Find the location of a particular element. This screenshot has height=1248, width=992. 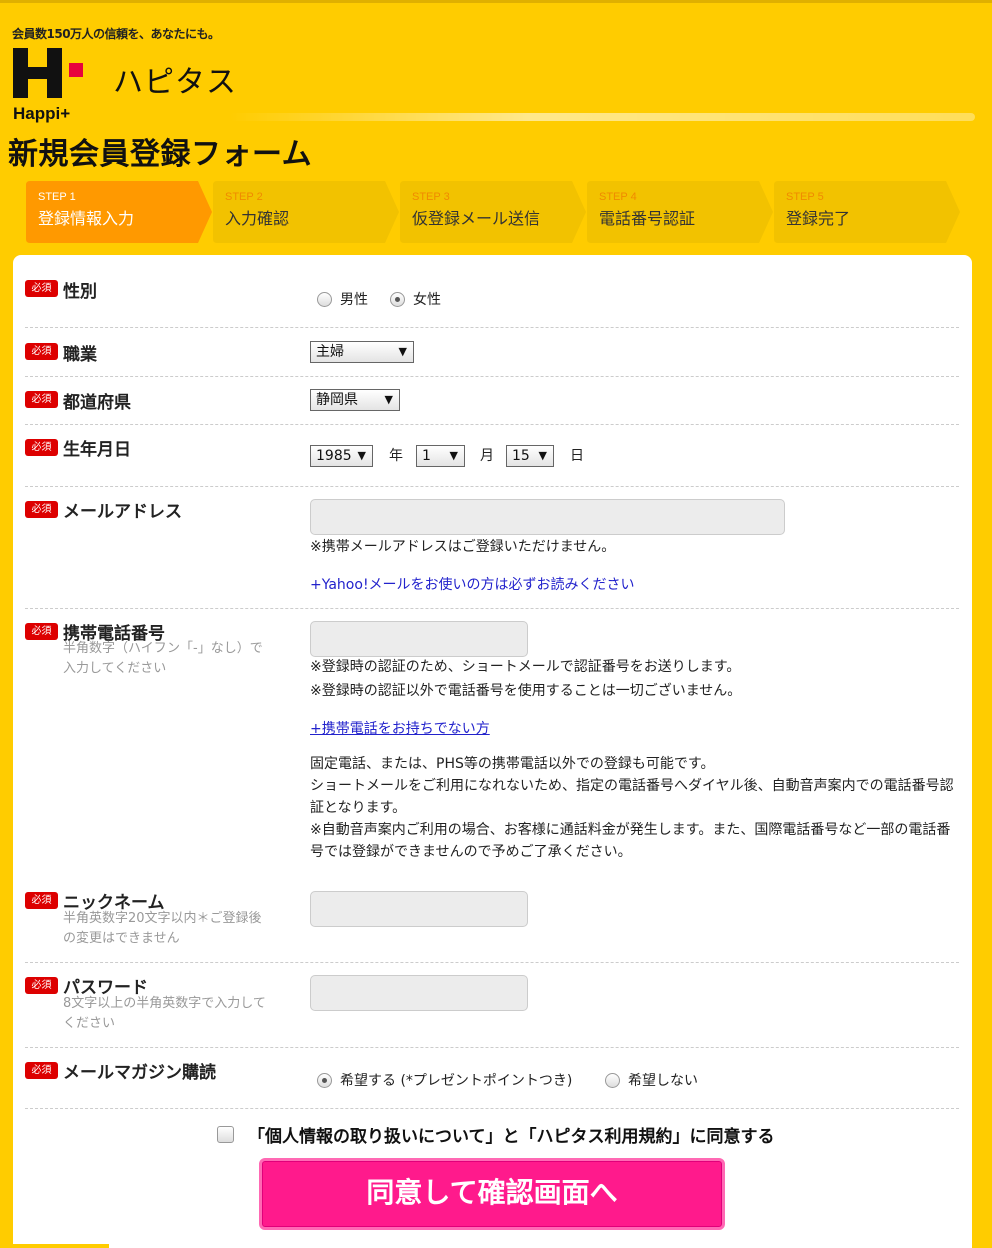

row-occupation: 必須 職業 主婦 ▼ is located at coordinates (492, 352).